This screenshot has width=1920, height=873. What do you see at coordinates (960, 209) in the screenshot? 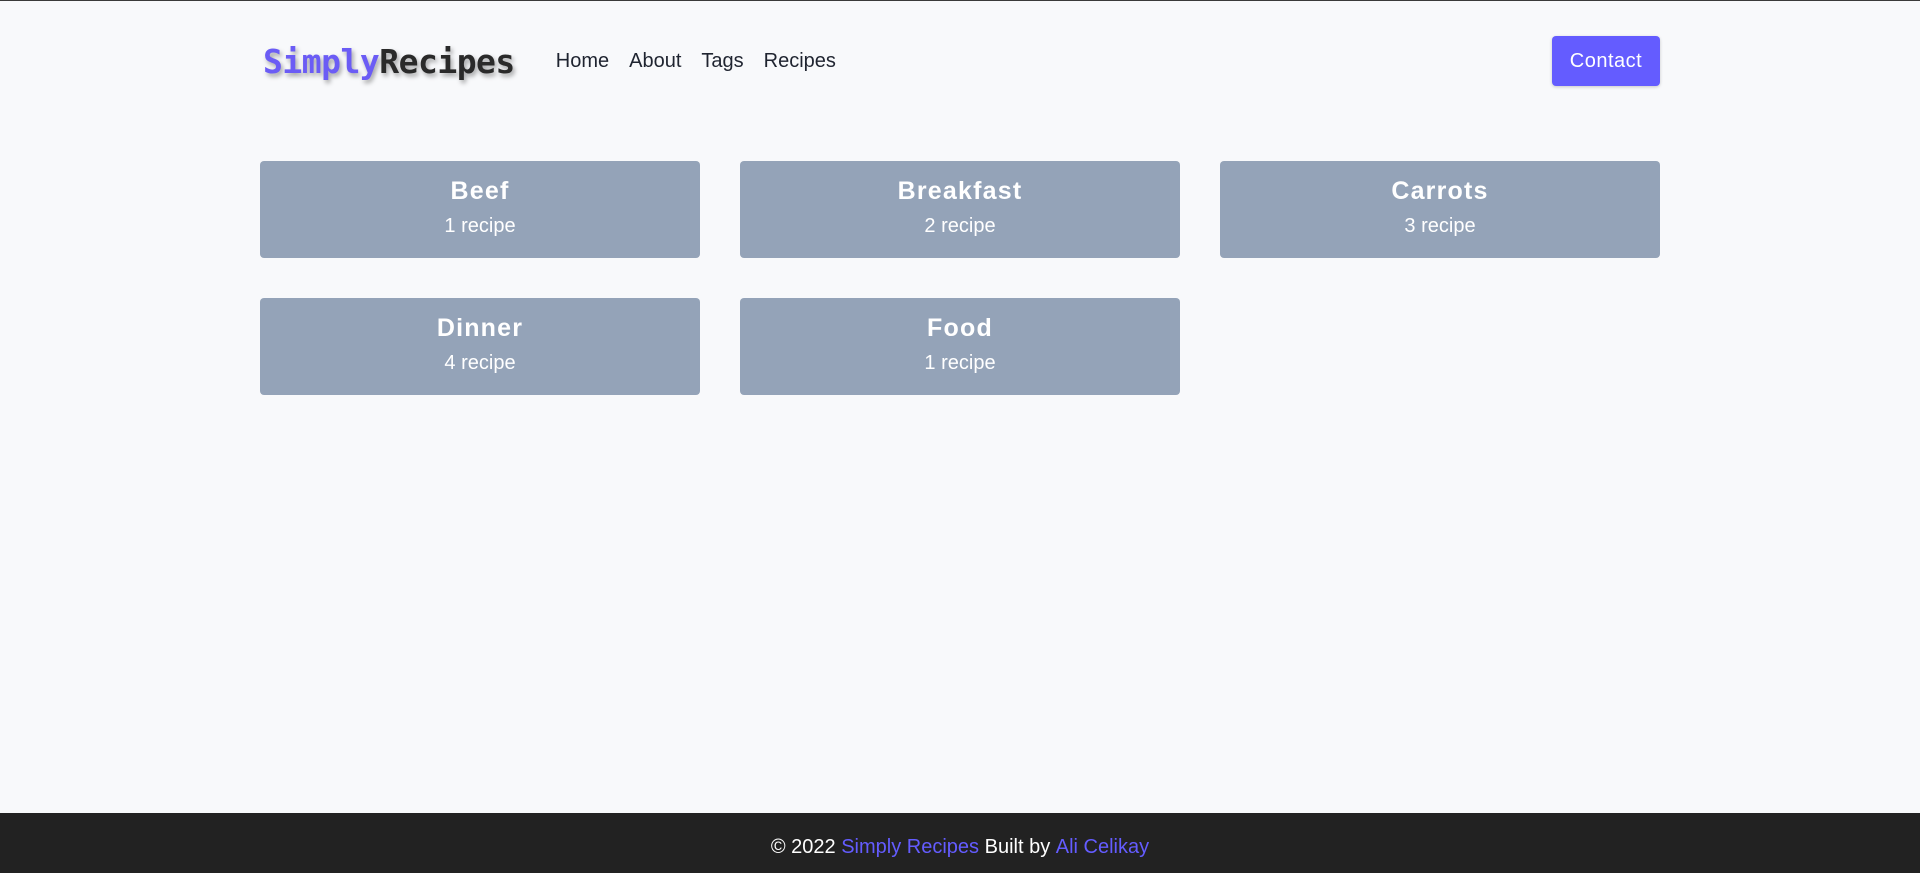
I see `tag-card-breakfast: Breakfast 2 recipe` at bounding box center [960, 209].